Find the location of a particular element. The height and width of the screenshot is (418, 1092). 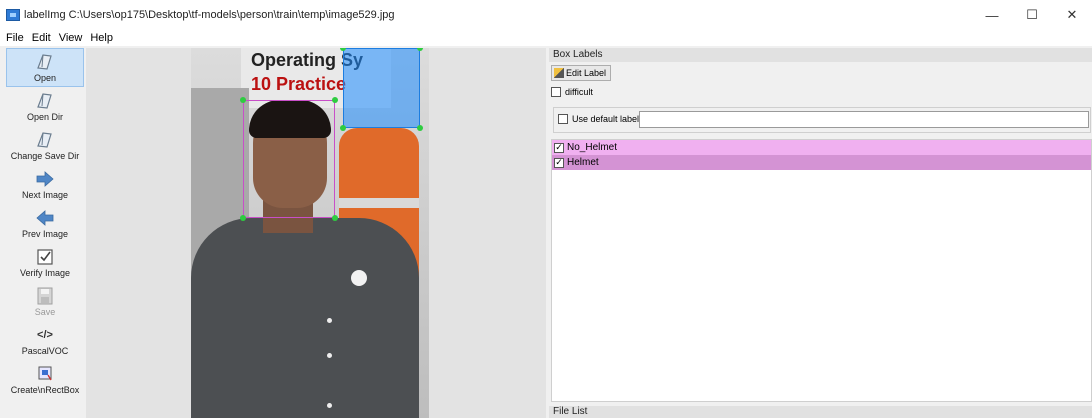

photo-shirt-logo is located at coordinates (359, 278).